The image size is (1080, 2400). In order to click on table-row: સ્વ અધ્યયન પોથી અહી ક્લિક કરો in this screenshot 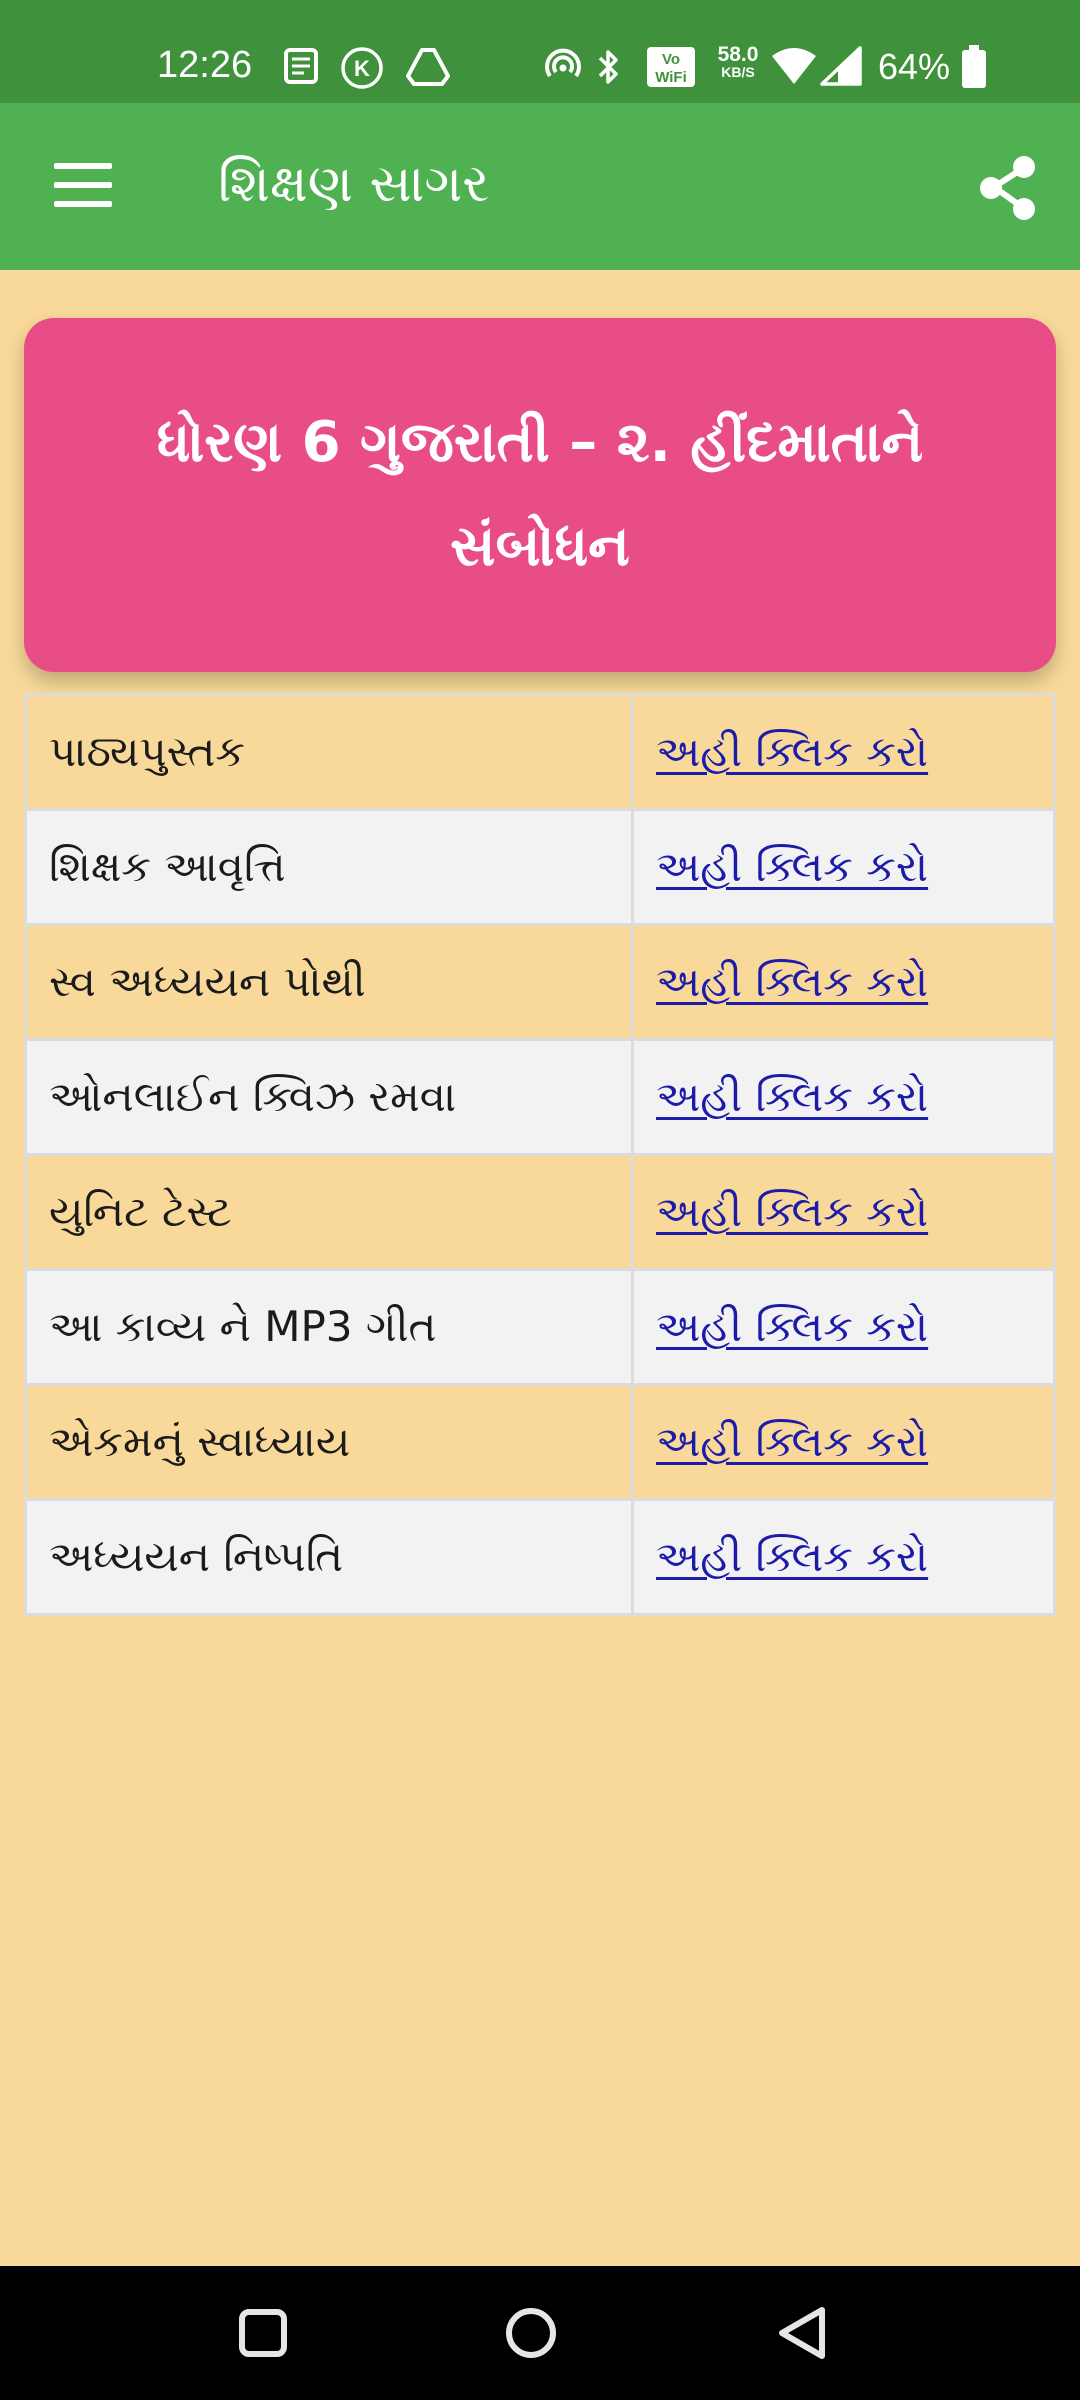, I will do `click(540, 982)`.